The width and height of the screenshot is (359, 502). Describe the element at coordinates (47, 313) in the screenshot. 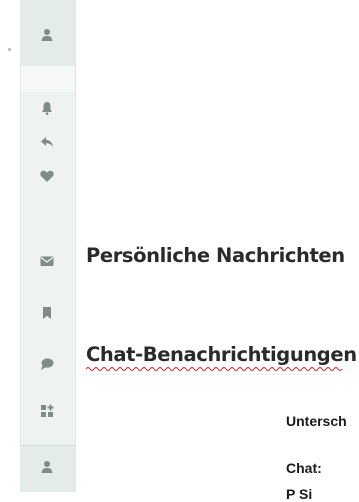

I see `bookmark-icon` at that location.